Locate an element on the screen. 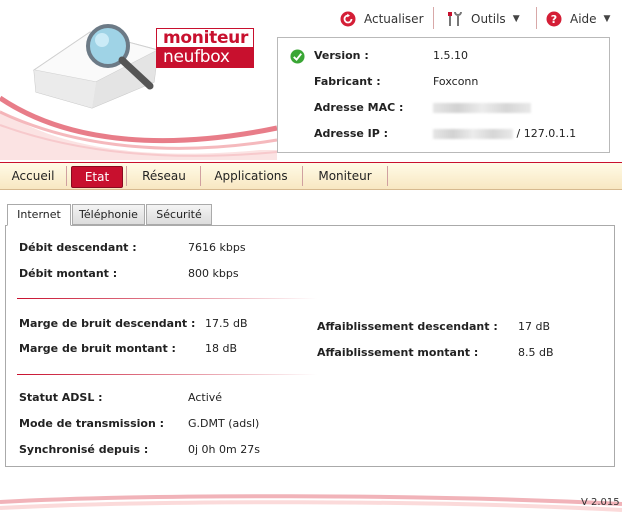 The image size is (622, 517). mac-label: Adresse MAC : is located at coordinates (359, 107).